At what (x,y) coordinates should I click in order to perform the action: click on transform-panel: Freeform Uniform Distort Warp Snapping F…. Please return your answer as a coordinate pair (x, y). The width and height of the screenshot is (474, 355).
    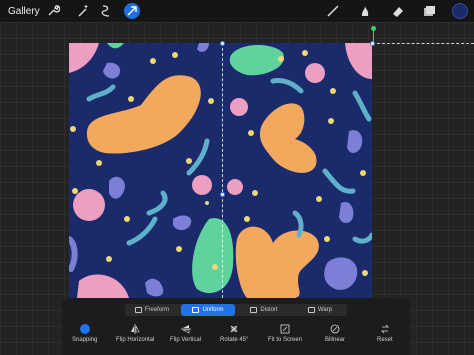
    Looking at the image, I should click on (236, 326).